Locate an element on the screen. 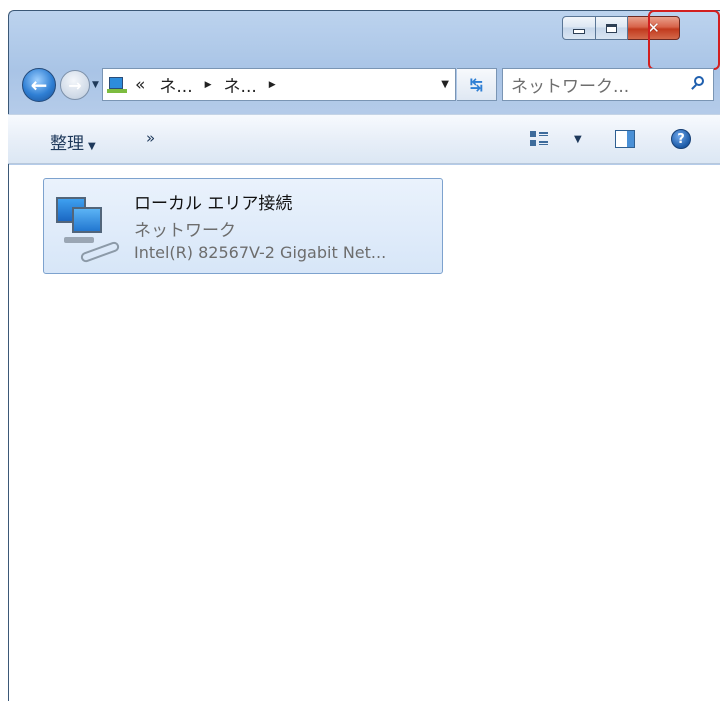  maximize-icon is located at coordinates (611, 28).